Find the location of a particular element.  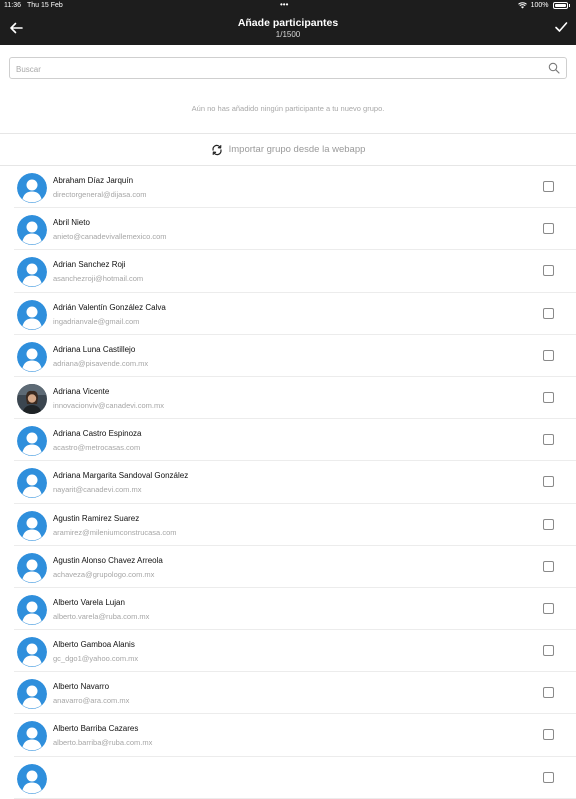

battery-percent: 100% is located at coordinates (539, 5).